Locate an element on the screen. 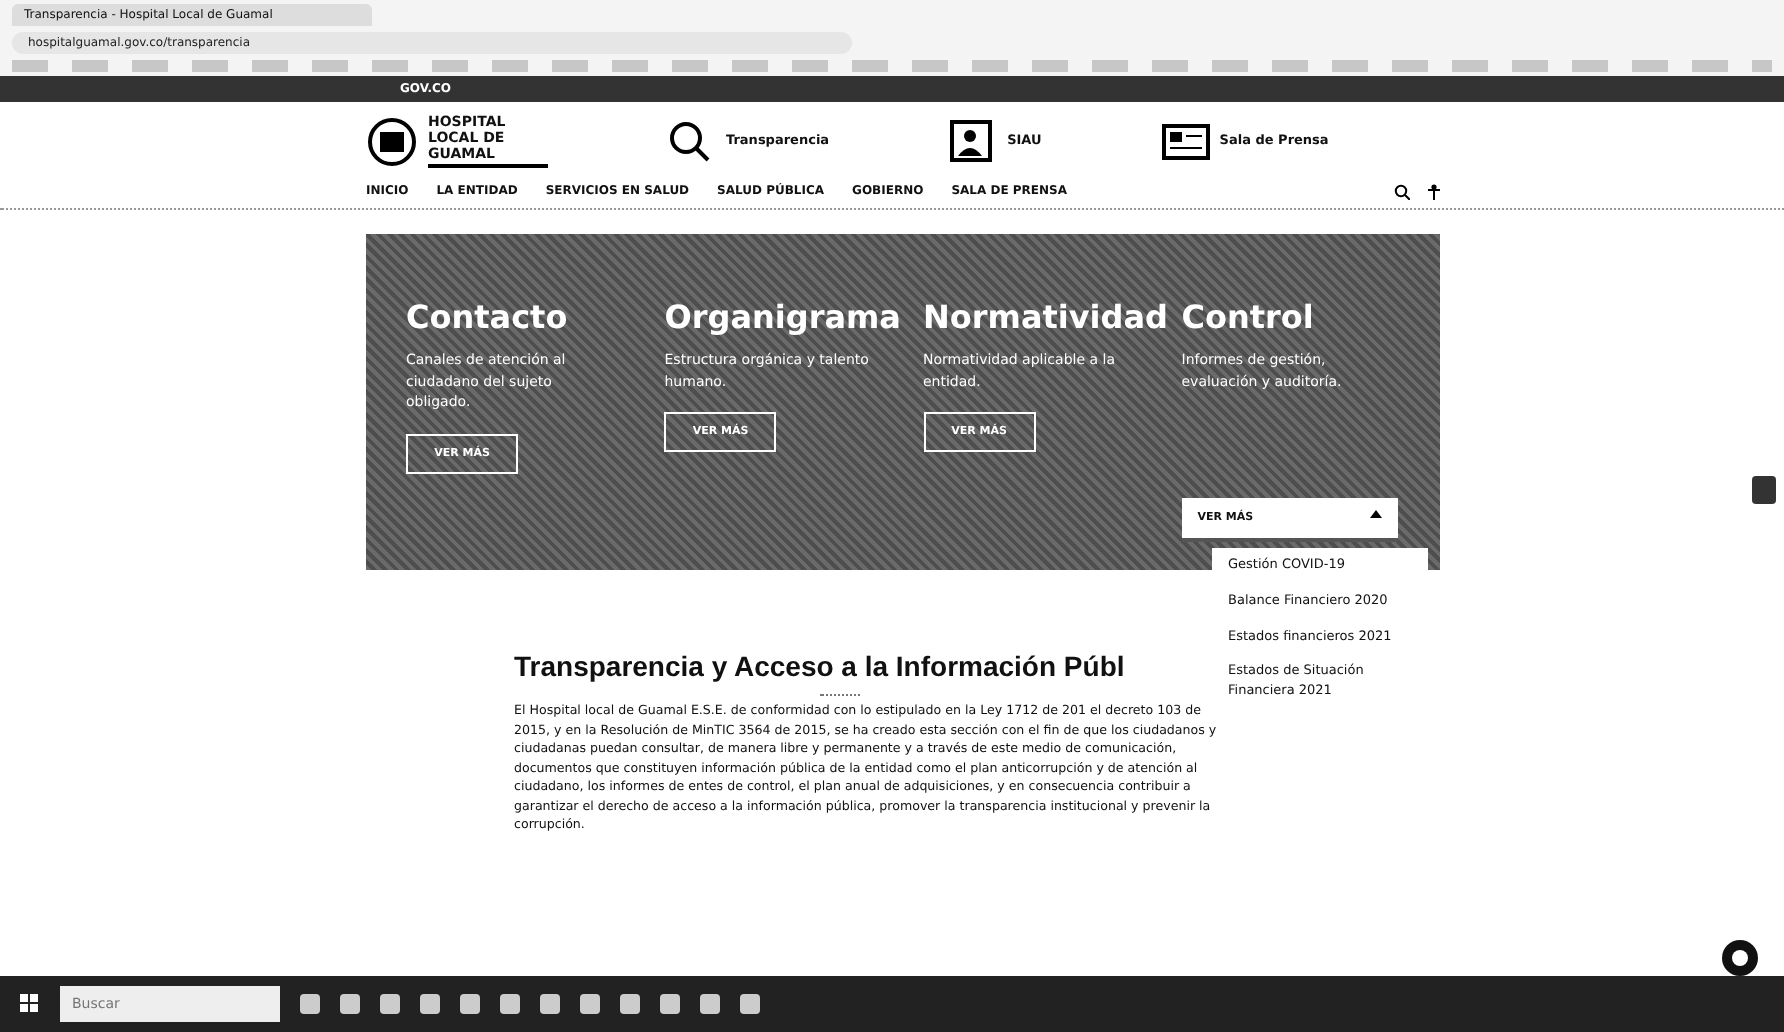 The width and height of the screenshot is (1784, 1032). hospital-logo-icon is located at coordinates (392, 142).